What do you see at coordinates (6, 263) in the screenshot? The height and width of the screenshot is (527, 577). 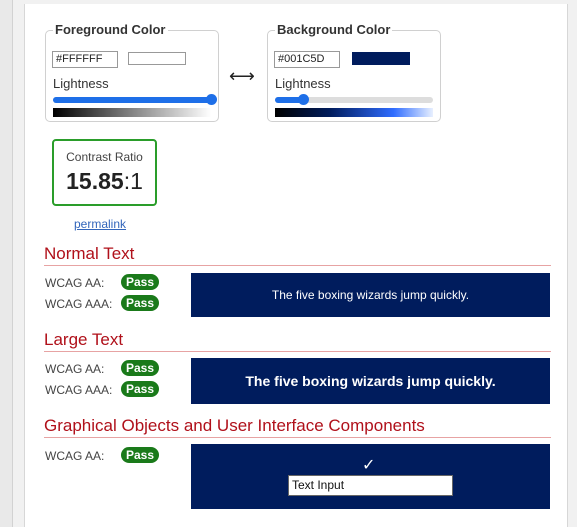 I see `left-scroll-strip` at bounding box center [6, 263].